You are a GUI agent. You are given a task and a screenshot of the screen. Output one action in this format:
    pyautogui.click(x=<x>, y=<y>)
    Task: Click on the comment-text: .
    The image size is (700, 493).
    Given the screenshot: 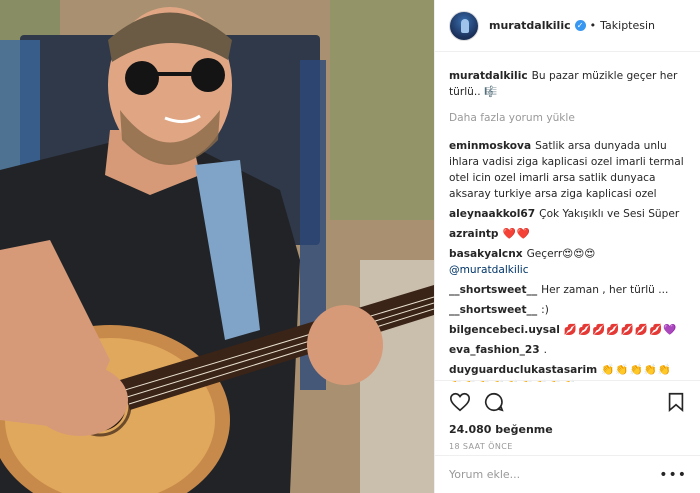 What is the action you would take?
    pyautogui.click(x=545, y=350)
    